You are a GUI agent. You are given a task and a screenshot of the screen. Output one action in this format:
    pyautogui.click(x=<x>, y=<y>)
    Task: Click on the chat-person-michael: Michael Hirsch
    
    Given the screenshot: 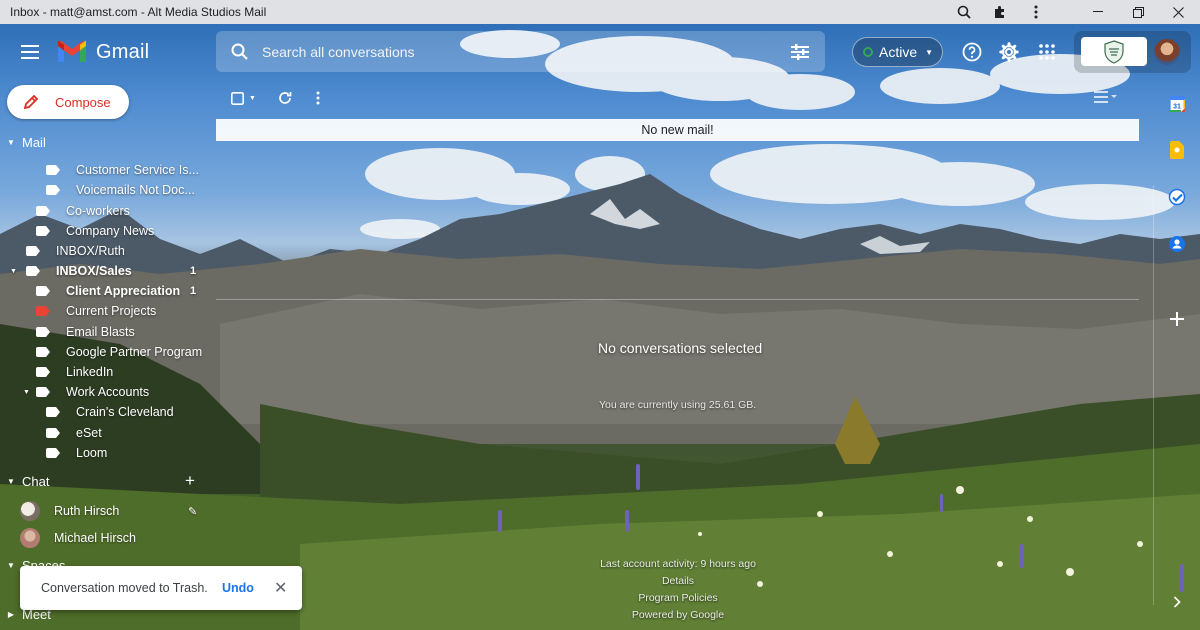 What is the action you would take?
    pyautogui.click(x=78, y=538)
    